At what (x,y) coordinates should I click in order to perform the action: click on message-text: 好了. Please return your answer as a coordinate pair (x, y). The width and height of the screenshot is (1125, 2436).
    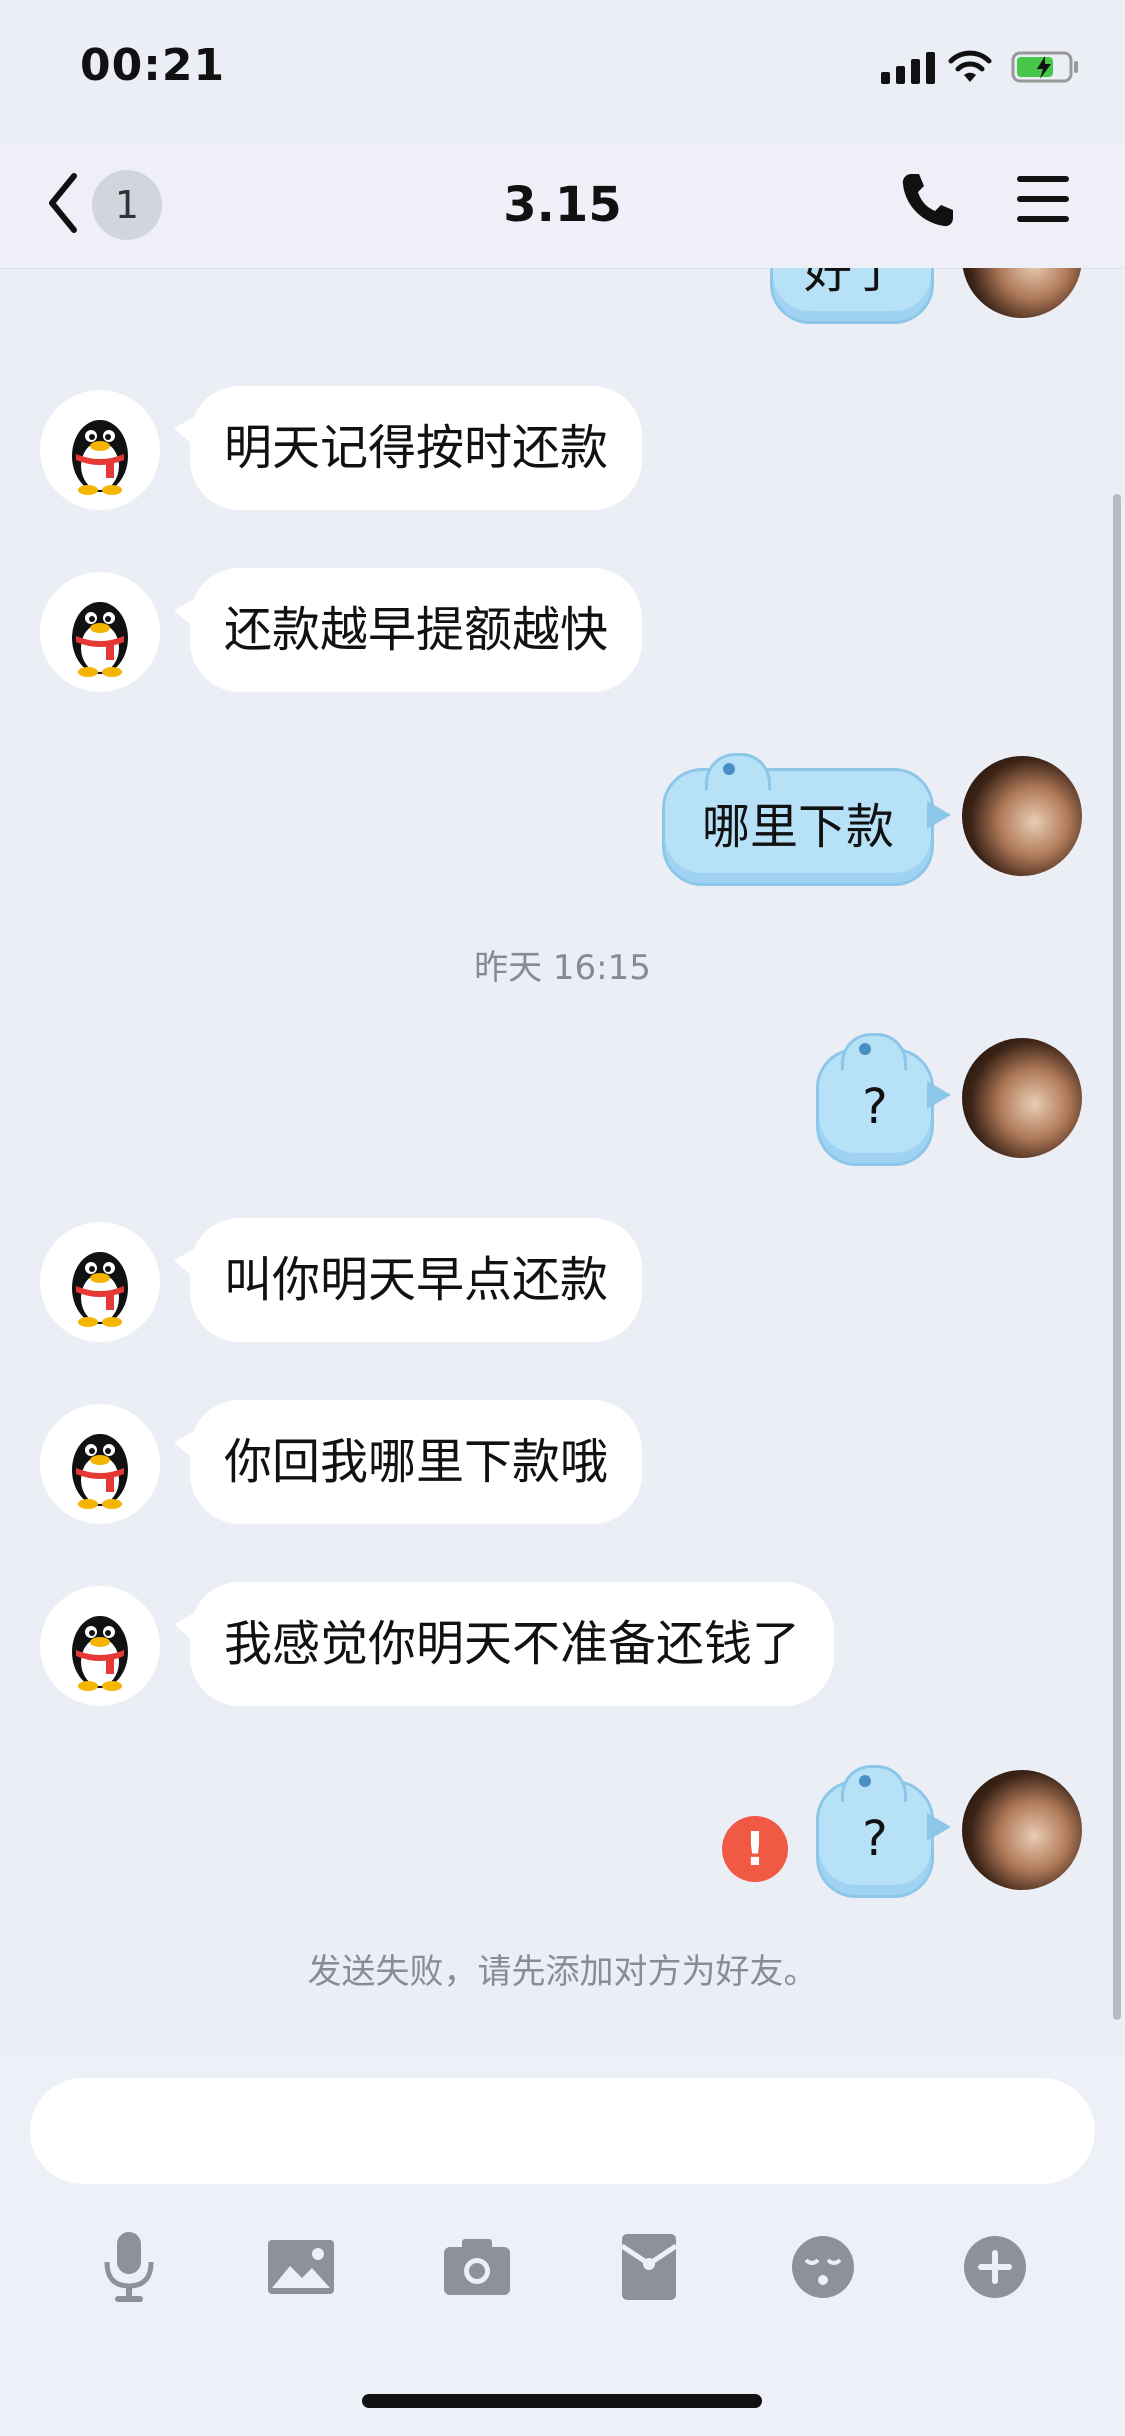
    Looking at the image, I should click on (851, 283).